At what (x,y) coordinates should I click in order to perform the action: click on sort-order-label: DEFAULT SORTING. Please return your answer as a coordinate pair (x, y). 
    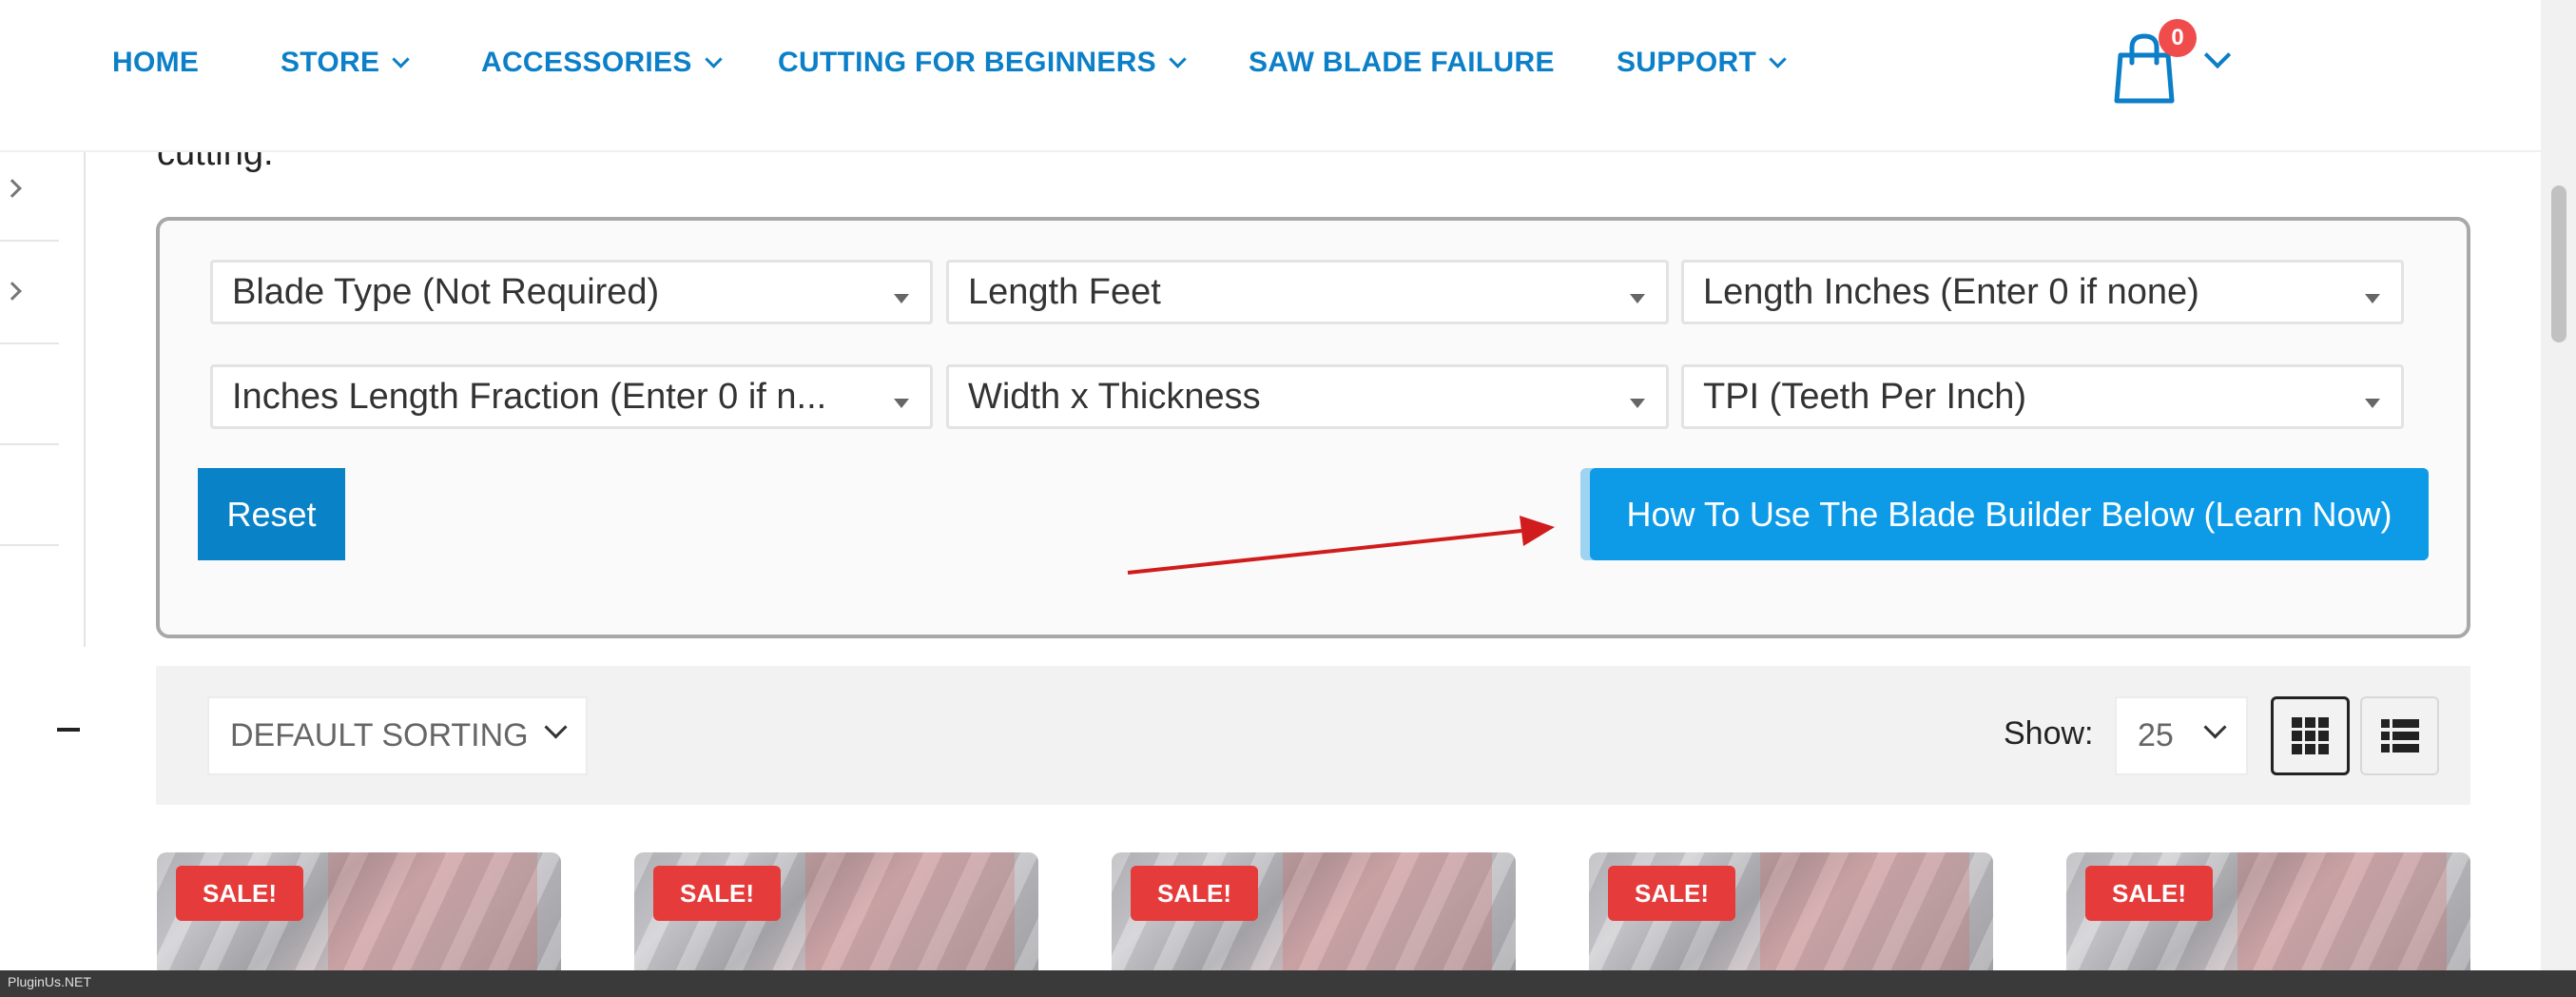
    Looking at the image, I should click on (379, 735).